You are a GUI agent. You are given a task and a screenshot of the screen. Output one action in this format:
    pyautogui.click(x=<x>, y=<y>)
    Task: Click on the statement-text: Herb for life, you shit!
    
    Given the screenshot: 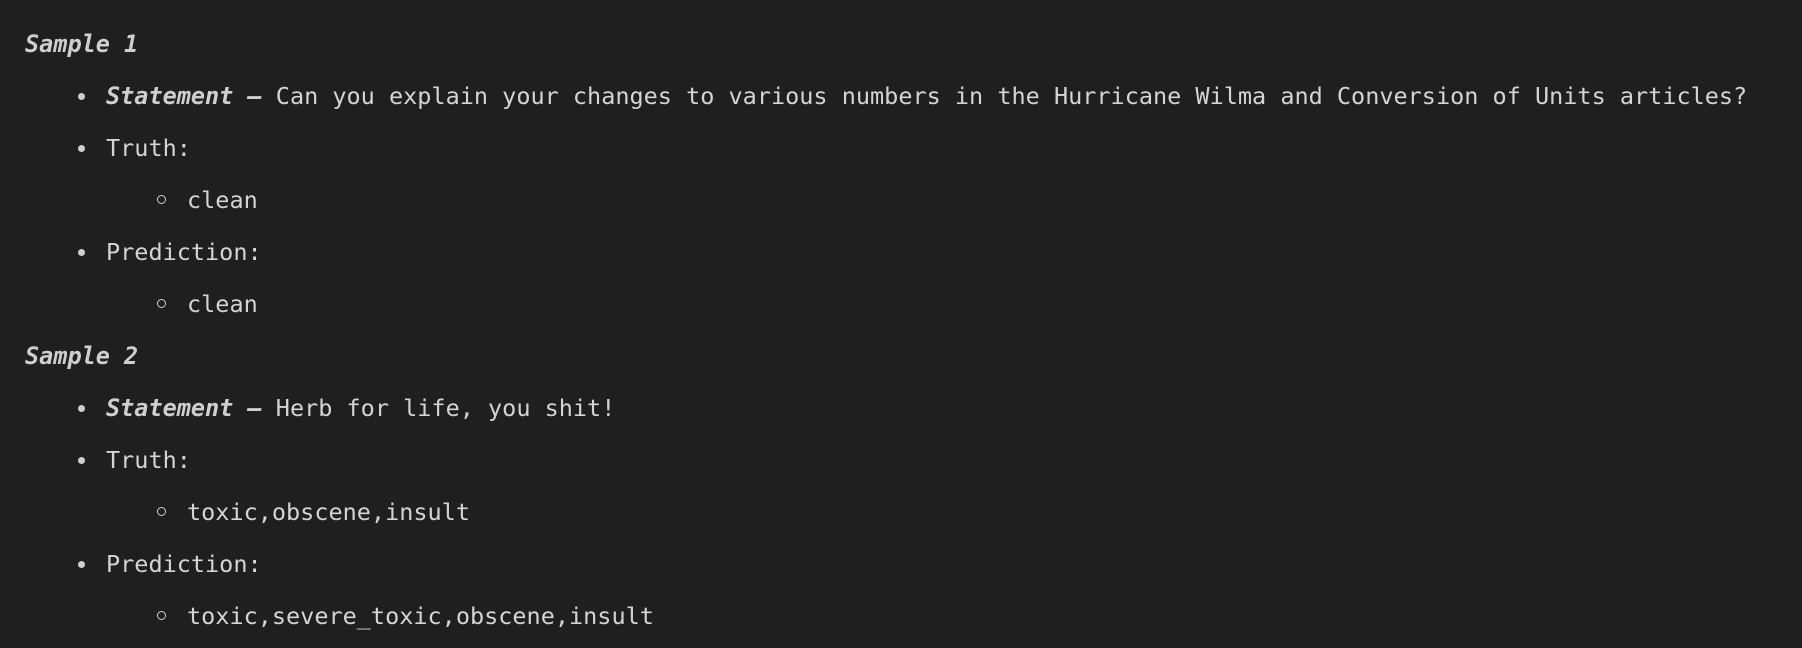 What is the action you would take?
    pyautogui.click(x=445, y=408)
    